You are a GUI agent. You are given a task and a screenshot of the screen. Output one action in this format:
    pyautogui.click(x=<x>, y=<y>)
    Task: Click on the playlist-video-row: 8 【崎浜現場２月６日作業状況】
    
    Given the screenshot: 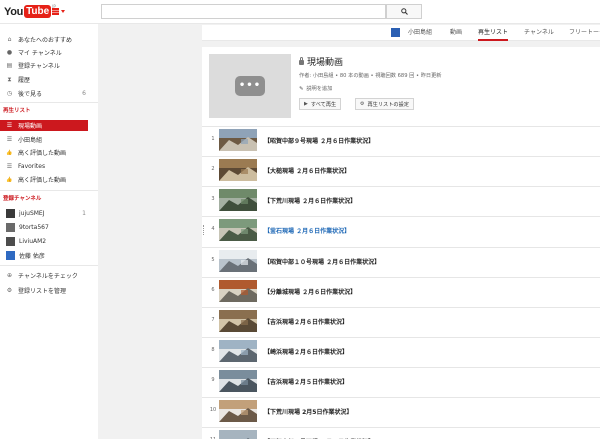 What is the action you would take?
    pyautogui.click(x=401, y=350)
    